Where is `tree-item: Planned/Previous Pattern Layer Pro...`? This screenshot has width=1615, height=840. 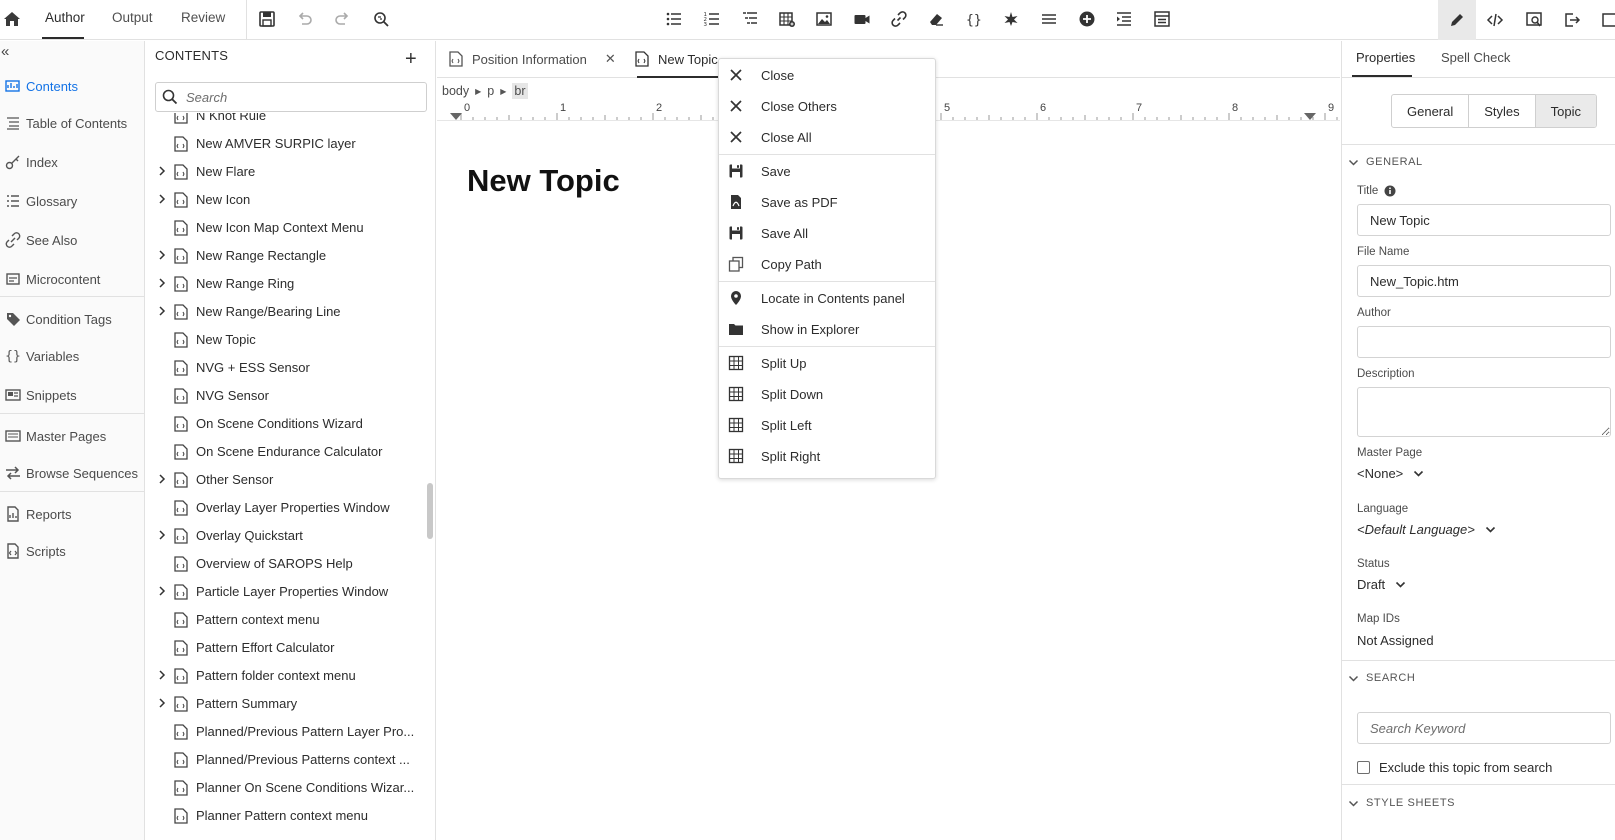
tree-item: Planned/Previous Pattern Layer Pro... is located at coordinates (286, 732).